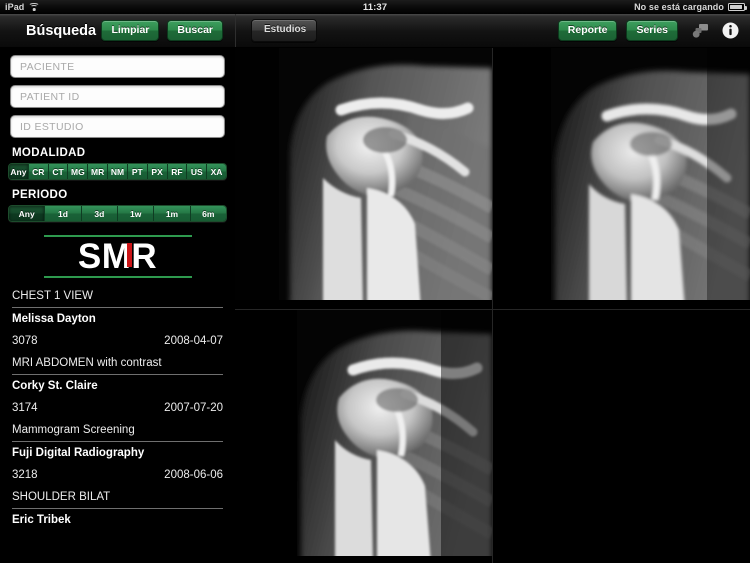 The width and height of the screenshot is (750, 563). I want to click on modality-option-any: Any, so click(19, 171).